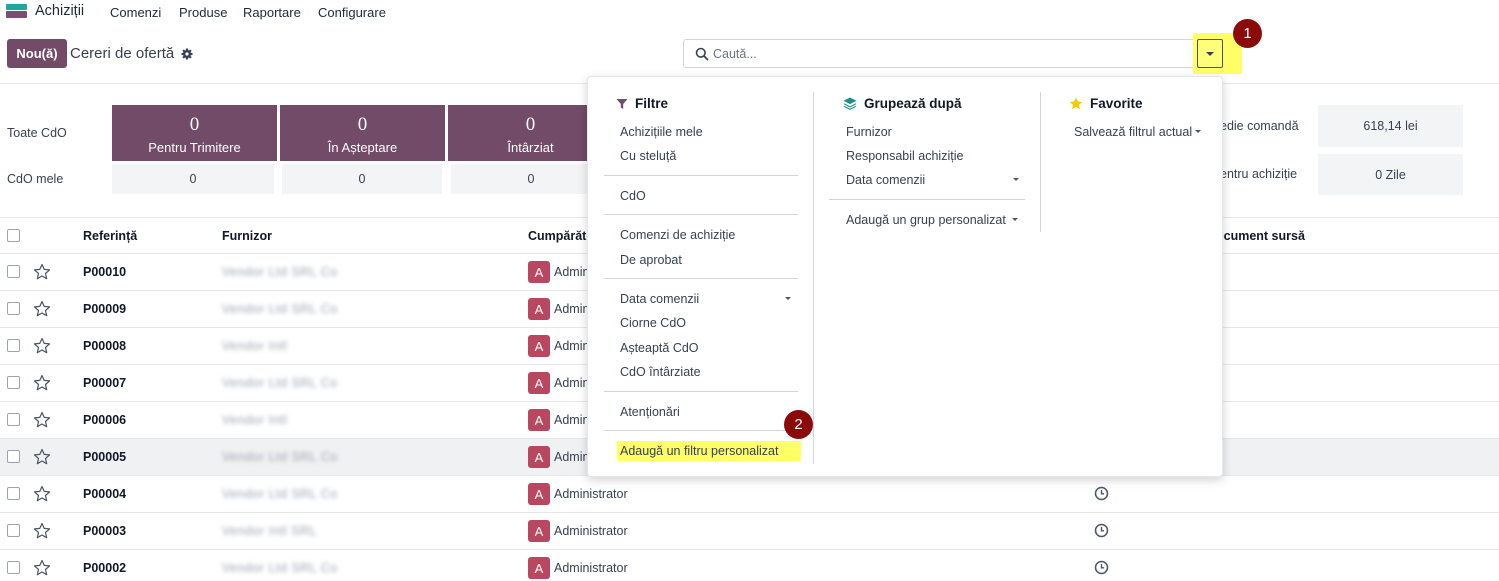 This screenshot has height=581, width=1499. What do you see at coordinates (749, 494) in the screenshot?
I see `table-row: P00004 Vendor Ltd SRL Co A Administrator` at bounding box center [749, 494].